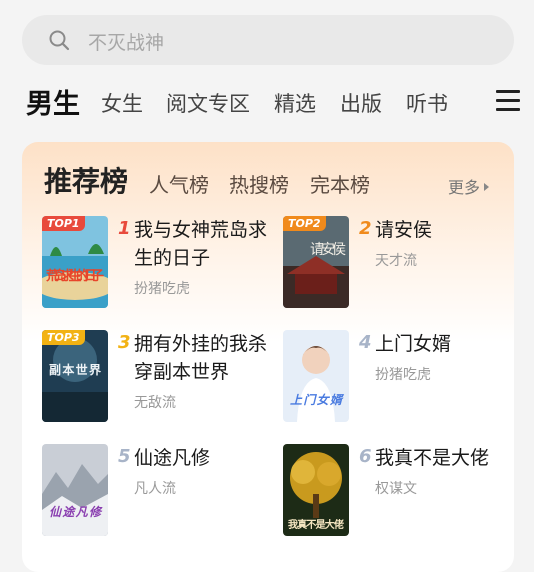 This screenshot has height=572, width=534. What do you see at coordinates (126, 41) in the screenshot?
I see `search-input: 不灭战神` at bounding box center [126, 41].